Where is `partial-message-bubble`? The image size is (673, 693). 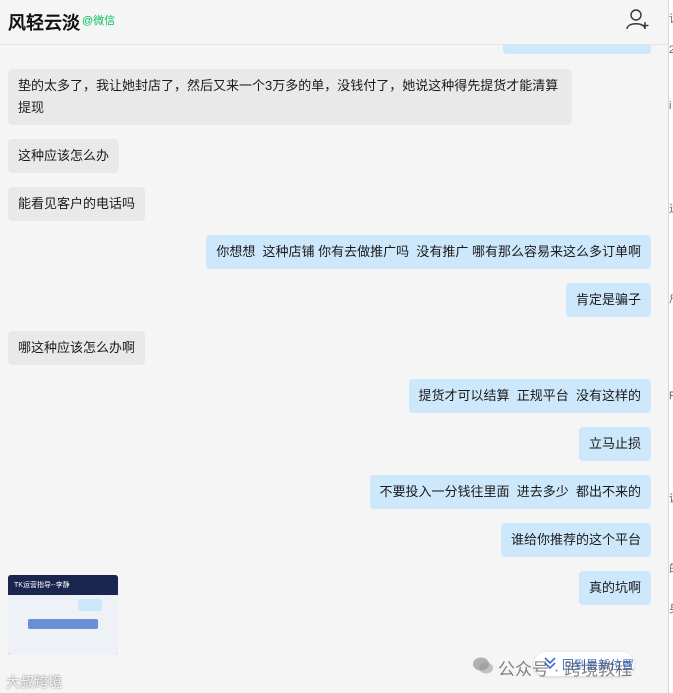 partial-message-bubble is located at coordinates (577, 49).